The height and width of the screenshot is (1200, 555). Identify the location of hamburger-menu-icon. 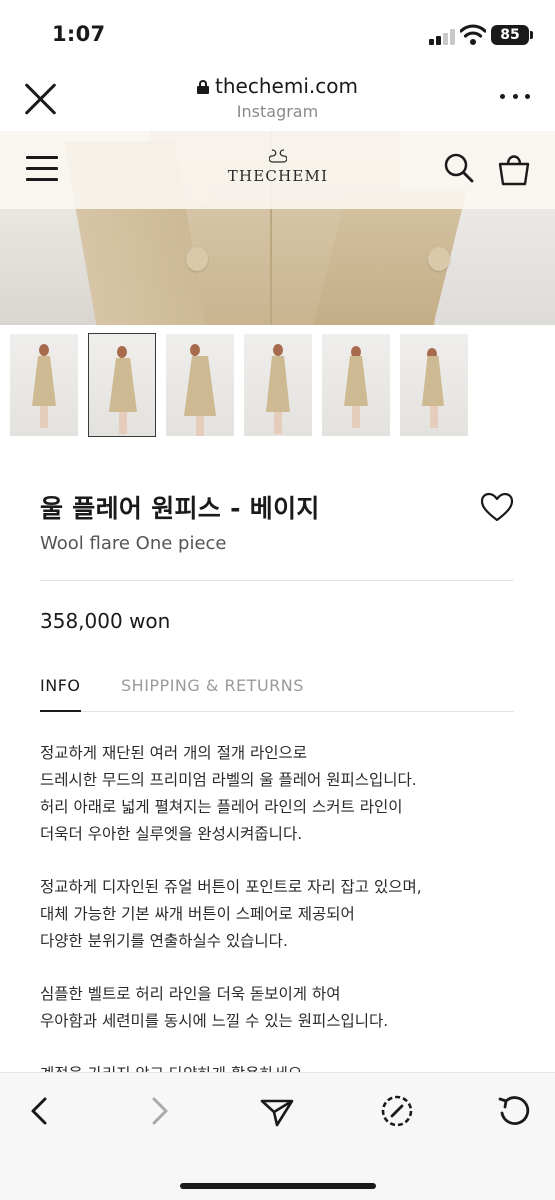
(42, 169).